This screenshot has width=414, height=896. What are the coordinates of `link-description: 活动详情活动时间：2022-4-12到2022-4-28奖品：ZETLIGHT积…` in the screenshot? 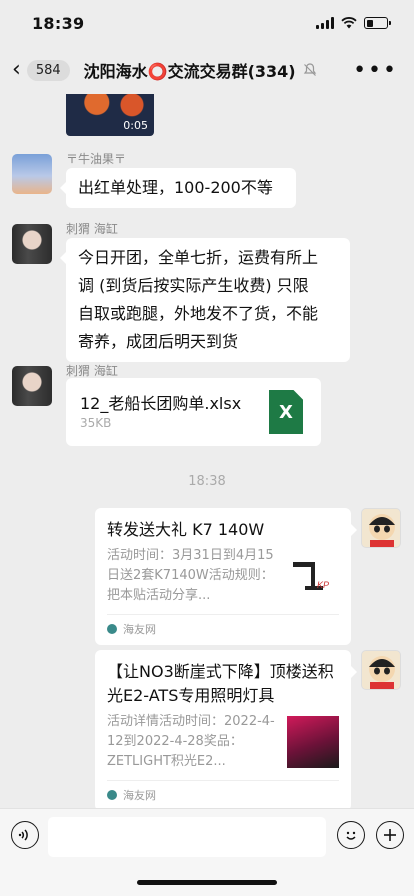 It's located at (191, 741).